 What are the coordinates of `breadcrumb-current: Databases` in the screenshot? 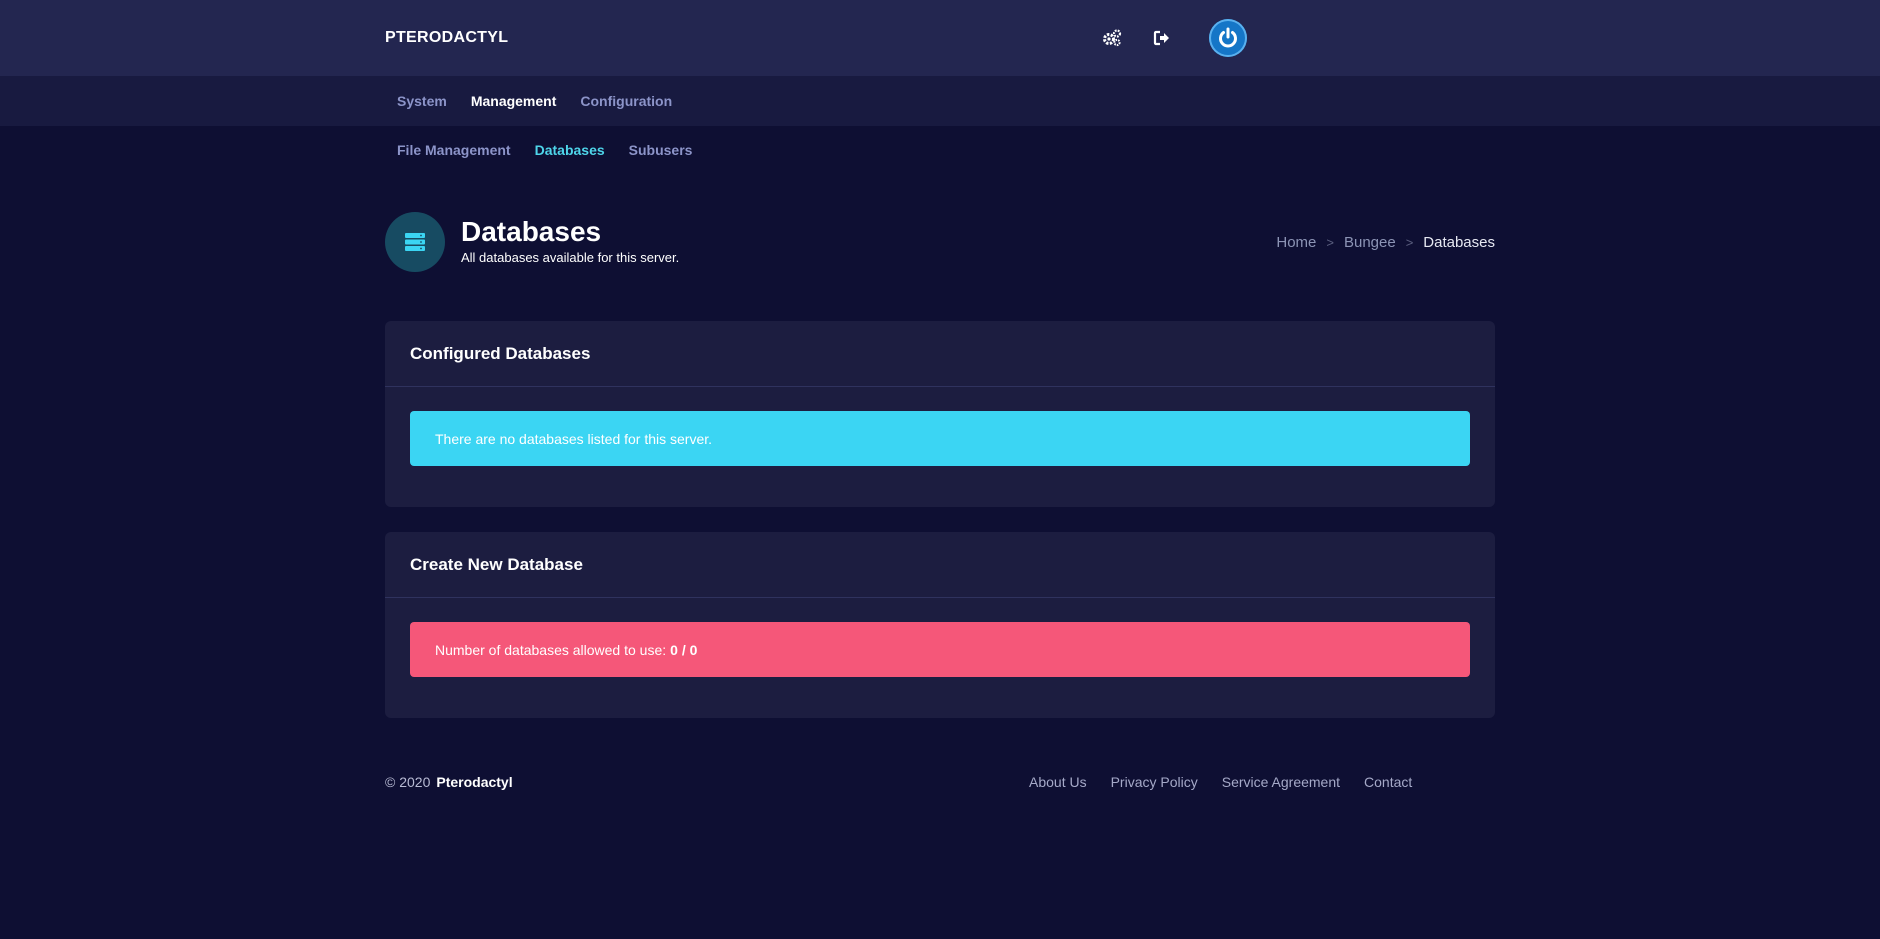 It's located at (1459, 242).